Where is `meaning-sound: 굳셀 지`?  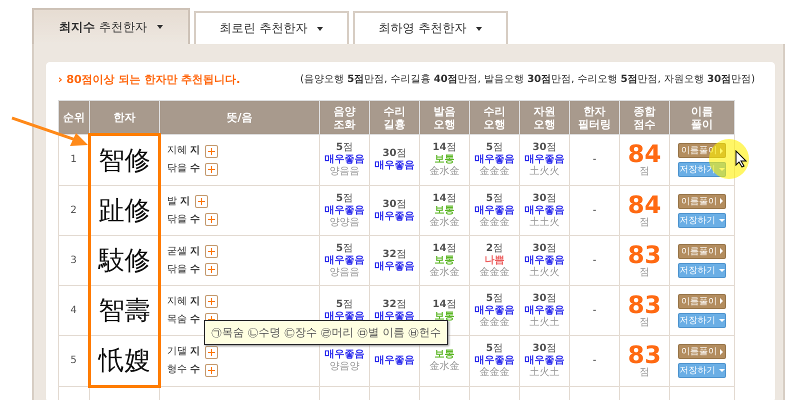
meaning-sound: 굳셀 지 is located at coordinates (183, 252).